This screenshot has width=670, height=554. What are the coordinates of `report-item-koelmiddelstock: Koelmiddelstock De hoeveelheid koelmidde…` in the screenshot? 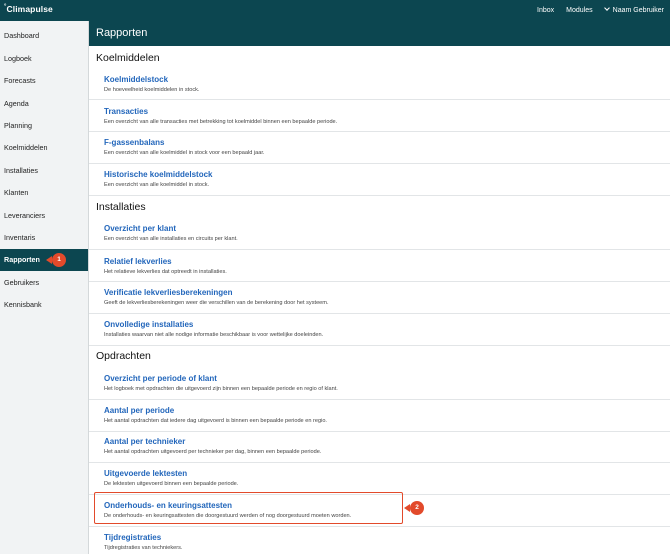 It's located at (379, 85).